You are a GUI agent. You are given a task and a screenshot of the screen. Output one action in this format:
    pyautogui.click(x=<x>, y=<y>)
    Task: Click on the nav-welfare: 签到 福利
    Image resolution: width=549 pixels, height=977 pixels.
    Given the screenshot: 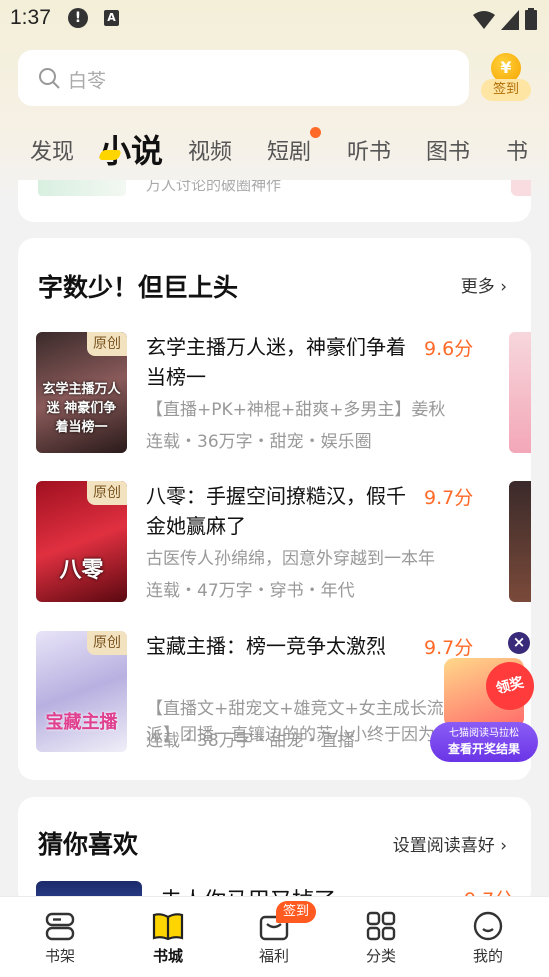 What is the action you would take?
    pyautogui.click(x=275, y=937)
    